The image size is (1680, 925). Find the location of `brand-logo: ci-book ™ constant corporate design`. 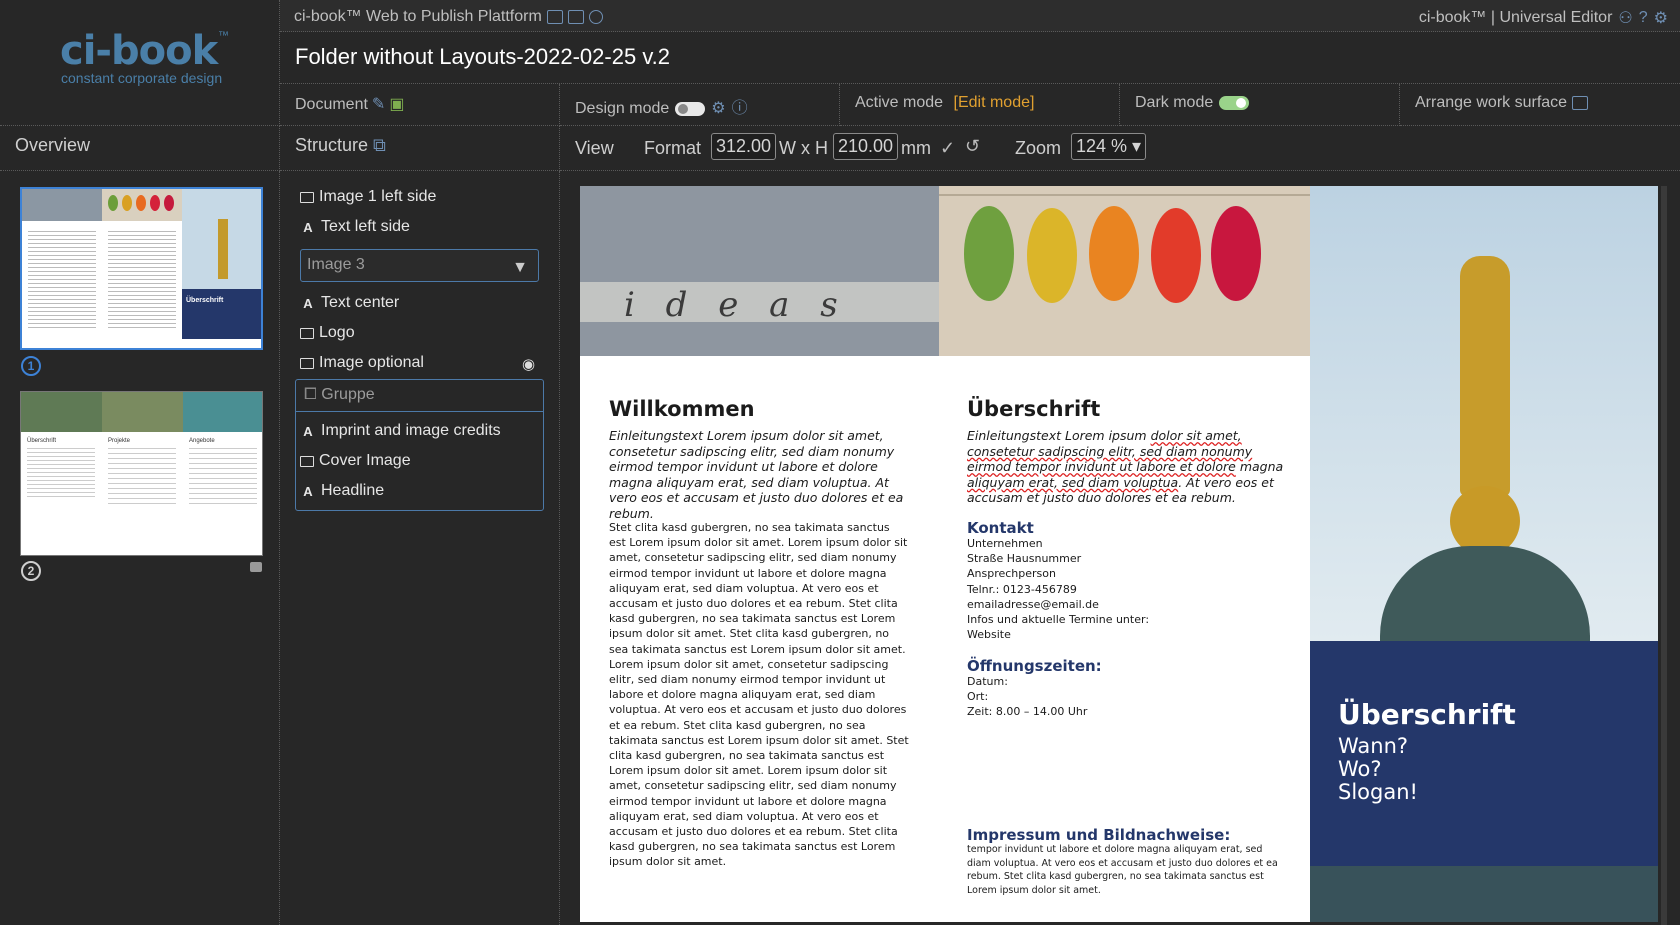

brand-logo: ci-book ™ constant corporate design is located at coordinates (140, 63).